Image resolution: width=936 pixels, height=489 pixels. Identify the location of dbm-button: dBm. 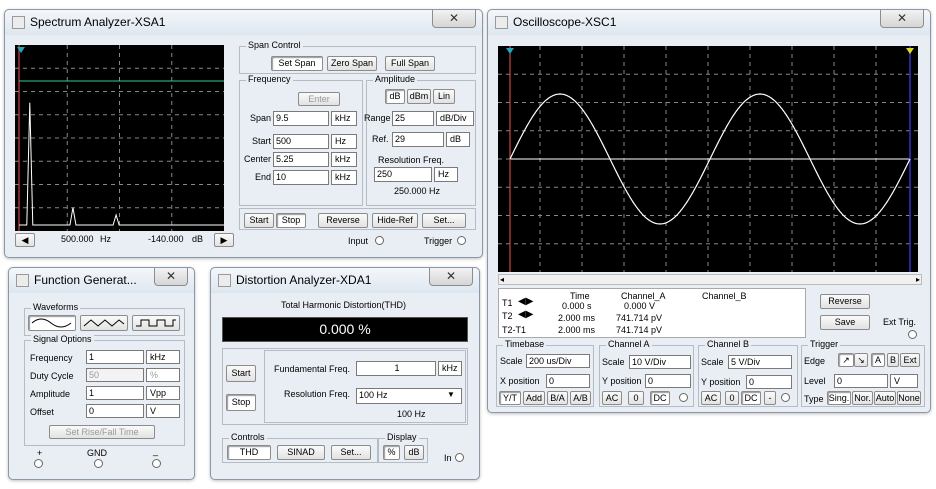
(419, 96).